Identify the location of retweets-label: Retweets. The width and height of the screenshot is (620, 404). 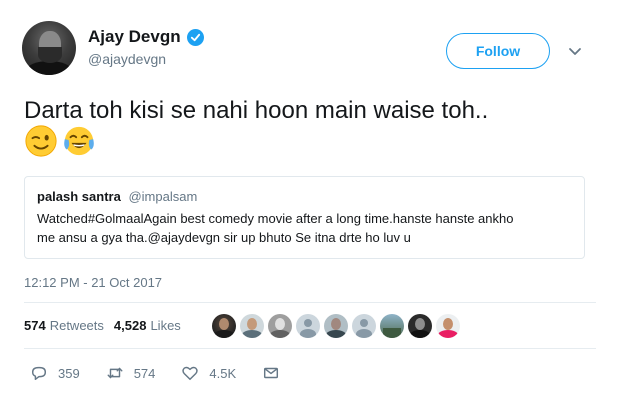
(77, 325).